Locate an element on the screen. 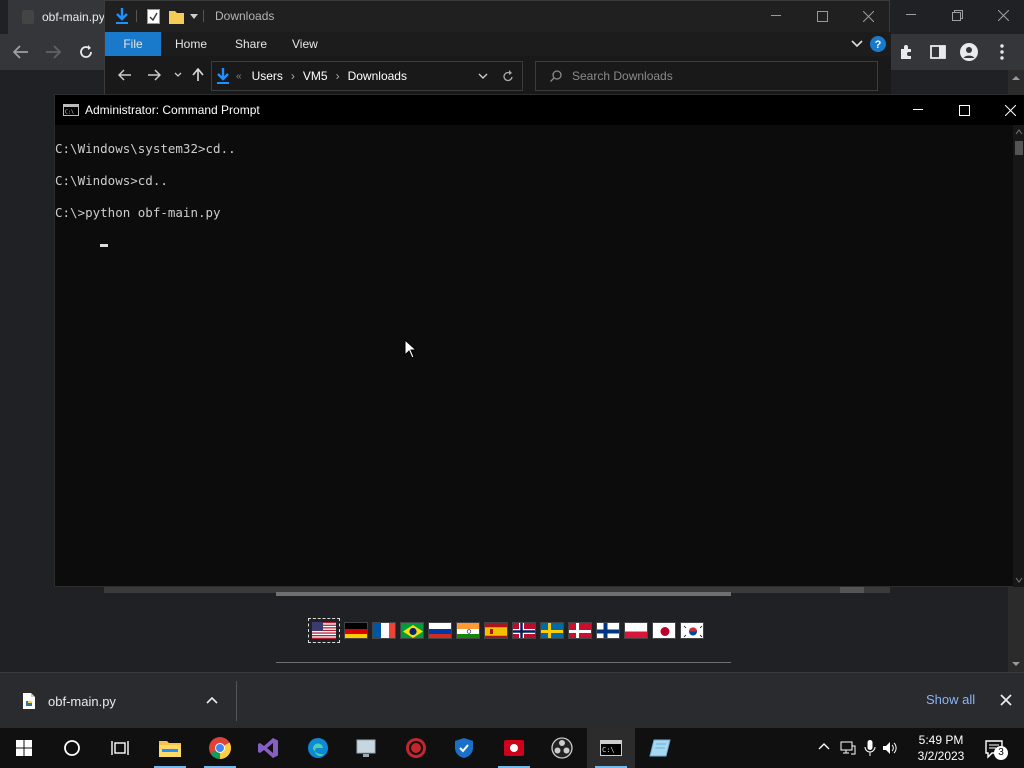 Image resolution: width=1024 pixels, height=768 pixels. cmd-maximize-button is located at coordinates (964, 110).